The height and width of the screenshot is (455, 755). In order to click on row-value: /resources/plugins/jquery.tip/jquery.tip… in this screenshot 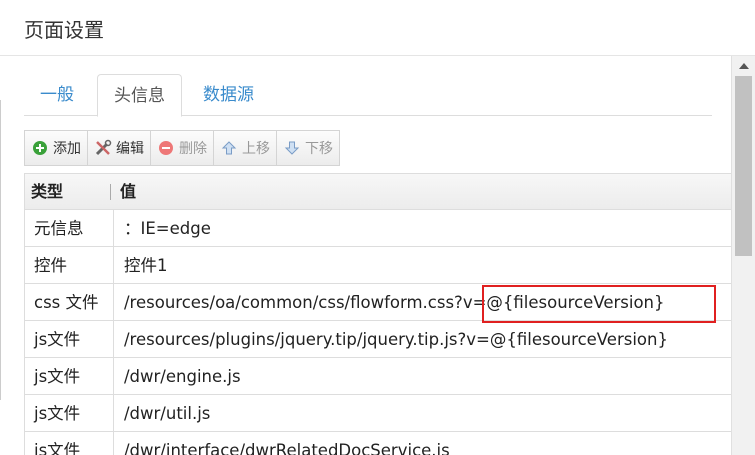, I will do `click(396, 339)`.